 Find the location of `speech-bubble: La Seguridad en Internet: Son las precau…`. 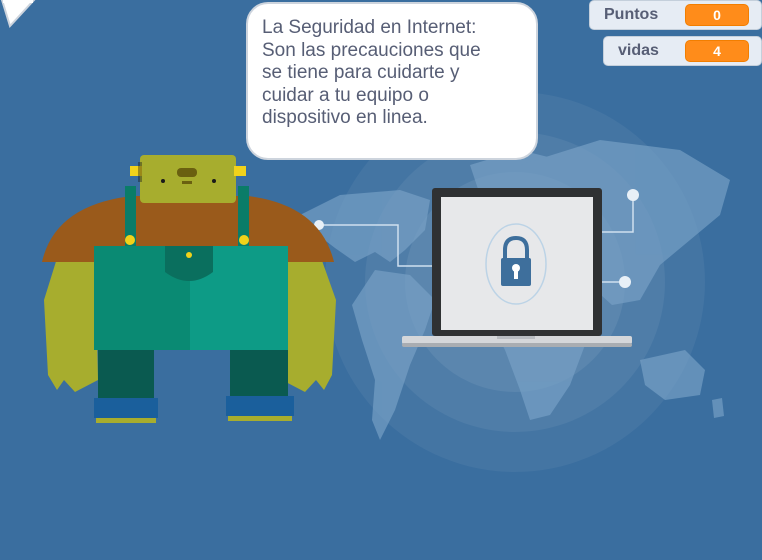

speech-bubble: La Seguridad en Internet: Son las precau… is located at coordinates (392, 81).